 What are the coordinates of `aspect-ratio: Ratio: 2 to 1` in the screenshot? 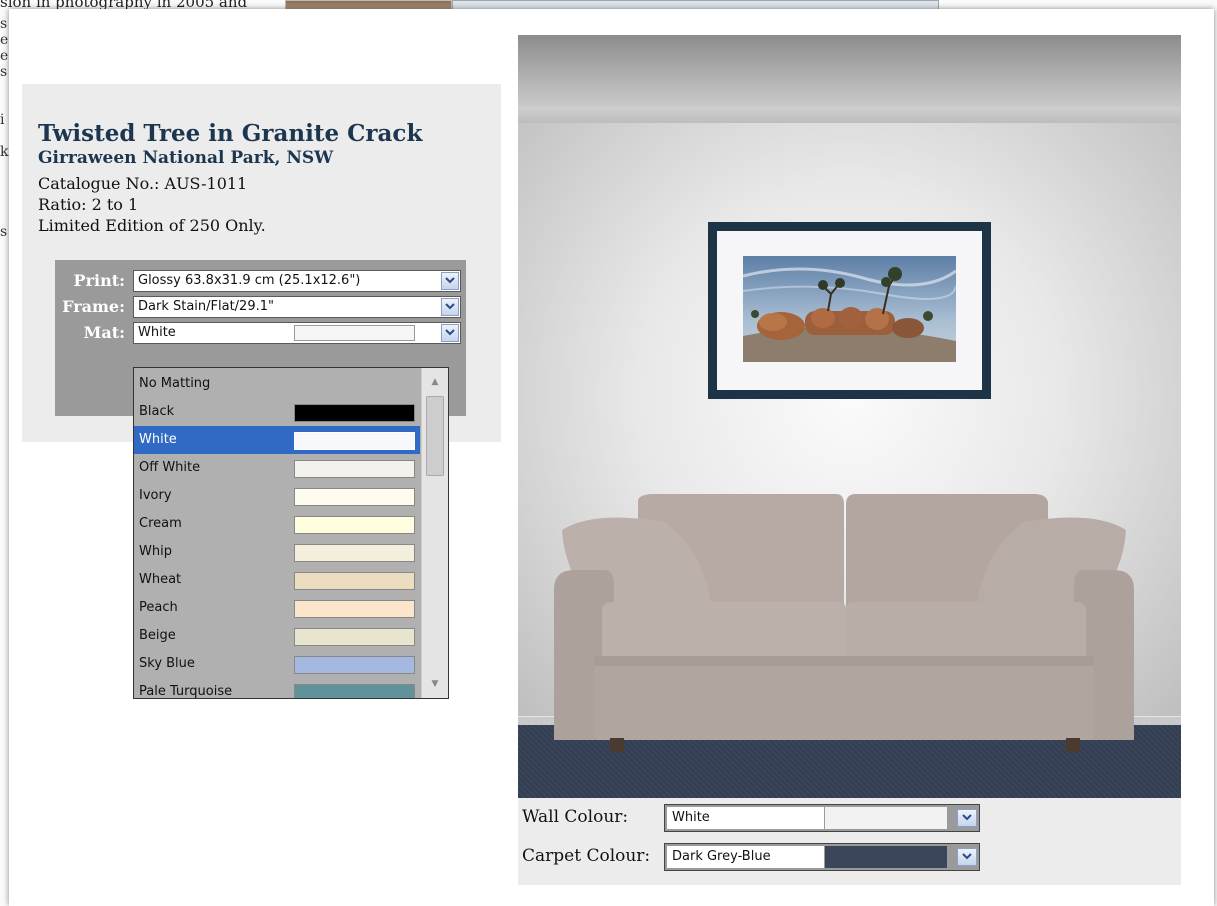 It's located at (88, 204).